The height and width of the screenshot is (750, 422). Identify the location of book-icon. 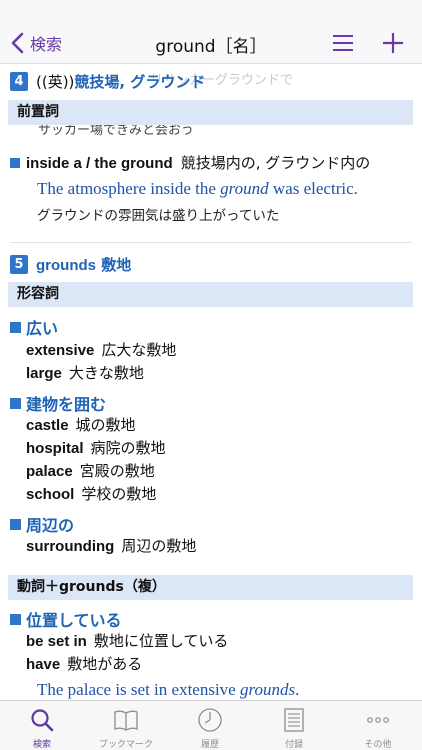
(126, 720).